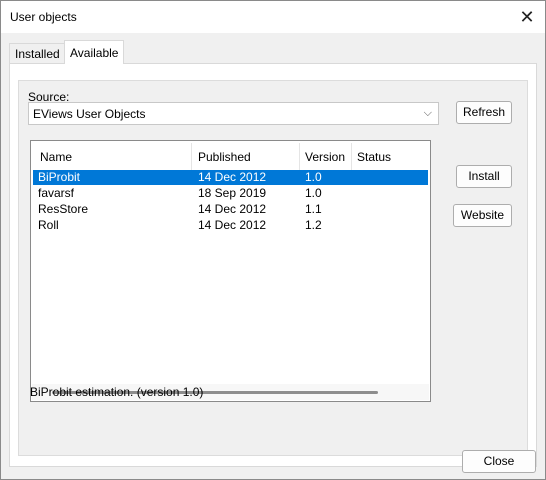  I want to click on list-item: Roll 14 Dec 2012 1.2, so click(230, 225).